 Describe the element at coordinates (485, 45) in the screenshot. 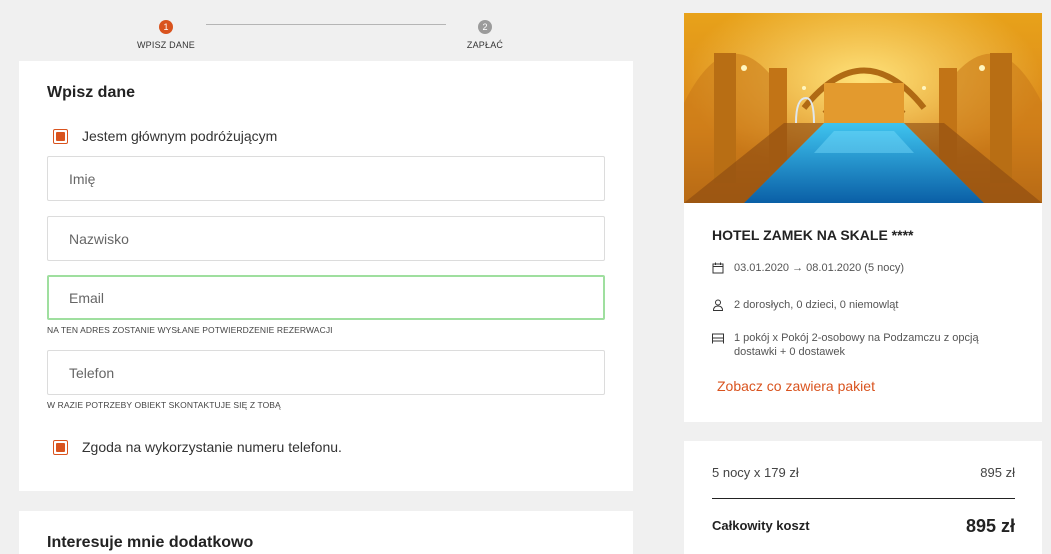

I see `step-label: ZAPŁAĆ` at that location.